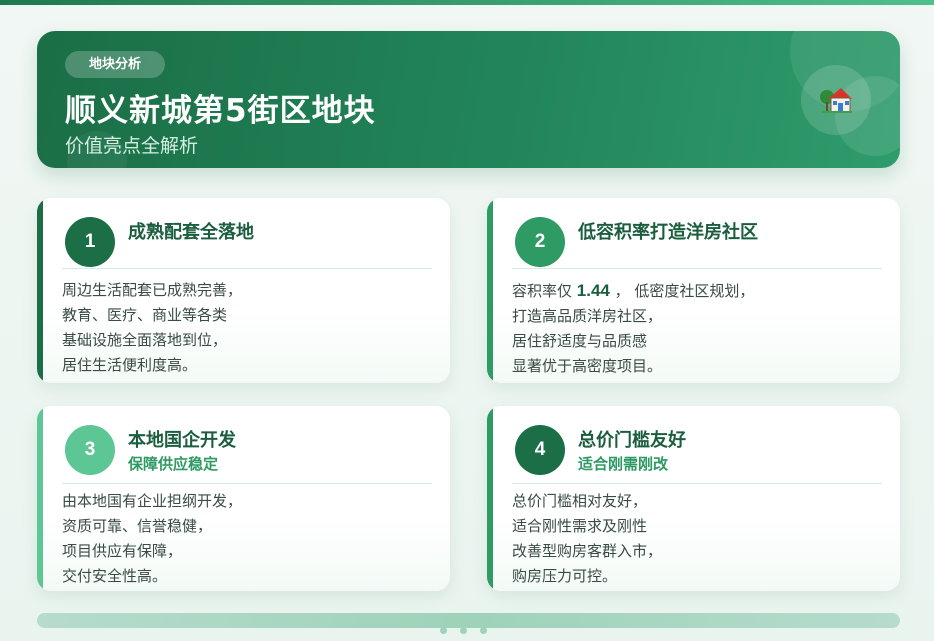  I want to click on pagination-dots, so click(463, 630).